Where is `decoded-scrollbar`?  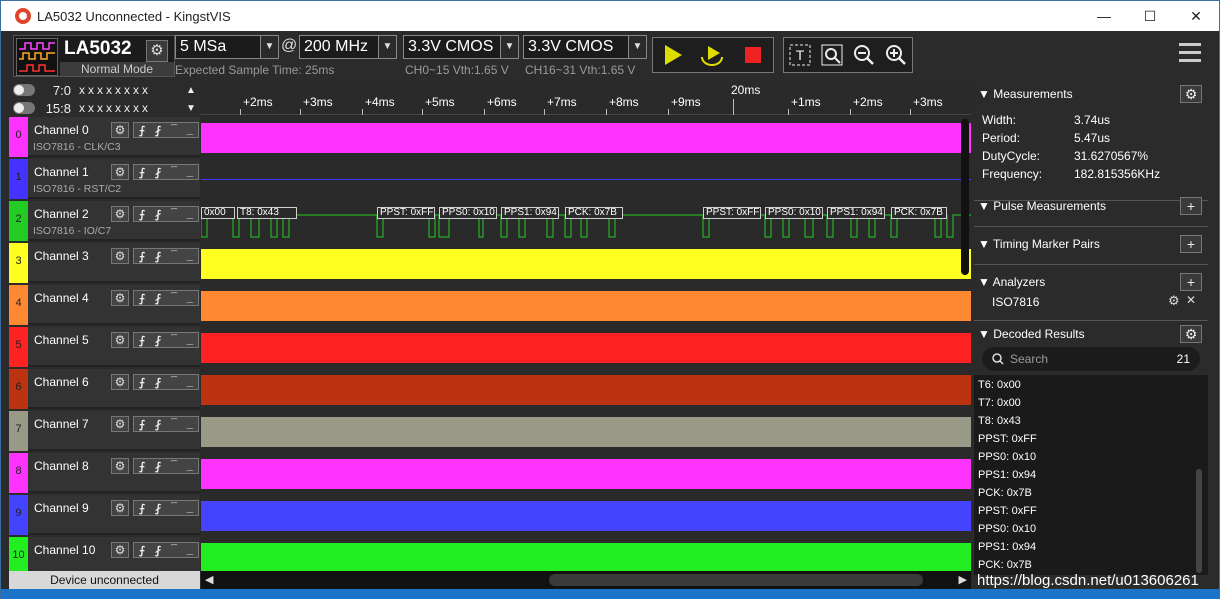 decoded-scrollbar is located at coordinates (1199, 521).